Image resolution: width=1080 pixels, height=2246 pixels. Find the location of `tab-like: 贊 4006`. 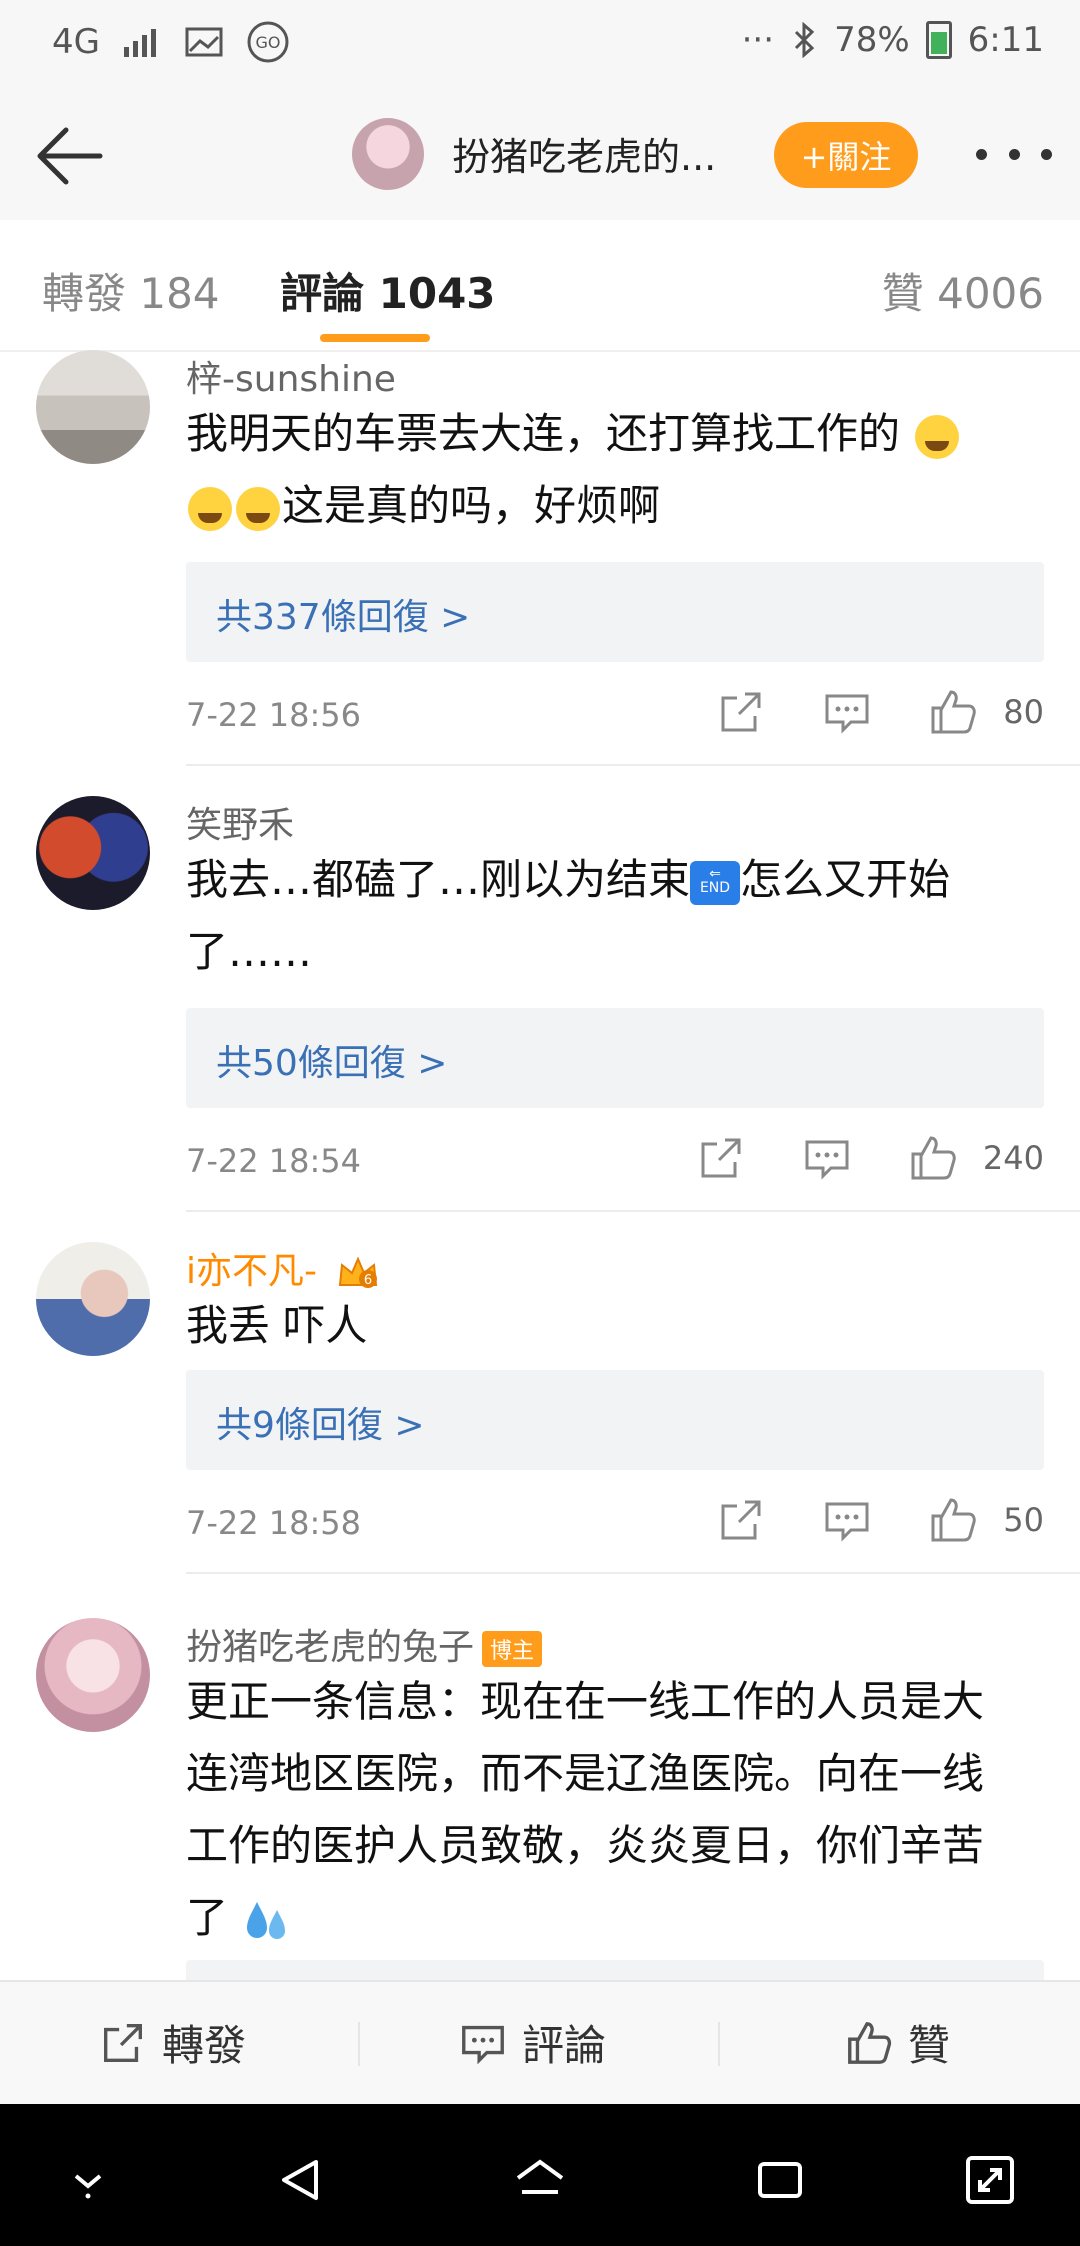

tab-like: 贊 4006 is located at coordinates (963, 290).